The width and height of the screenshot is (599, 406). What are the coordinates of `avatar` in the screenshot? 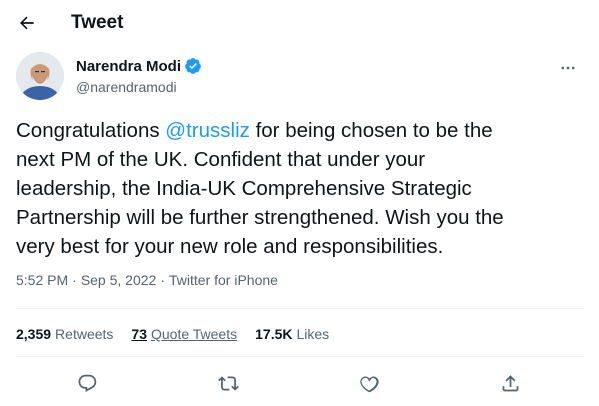 It's located at (40, 76).